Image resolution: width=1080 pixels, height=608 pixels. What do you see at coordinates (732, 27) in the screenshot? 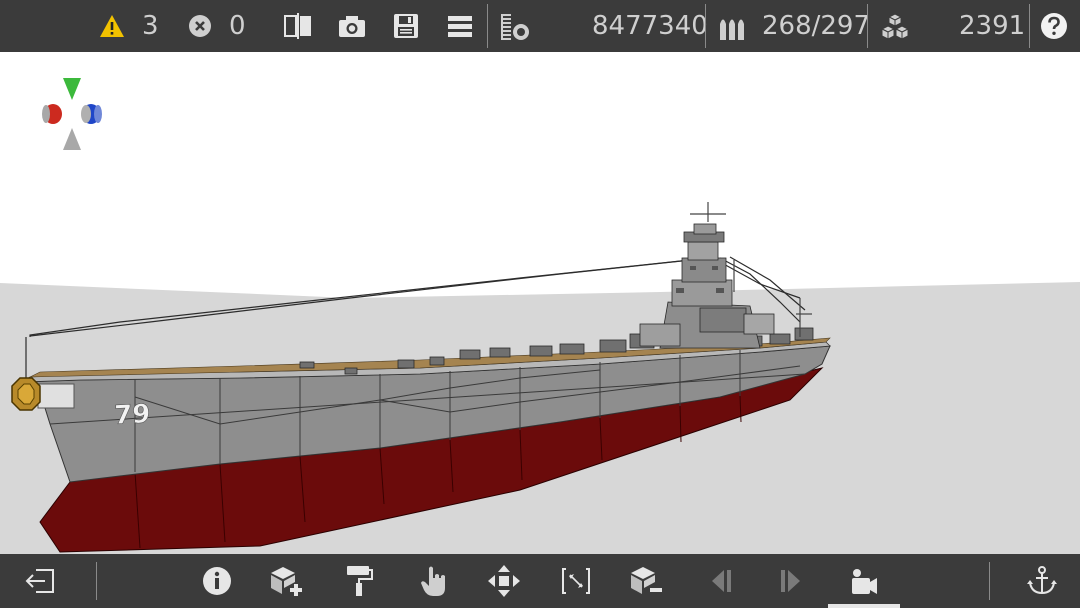
I see `ammo-icon` at bounding box center [732, 27].